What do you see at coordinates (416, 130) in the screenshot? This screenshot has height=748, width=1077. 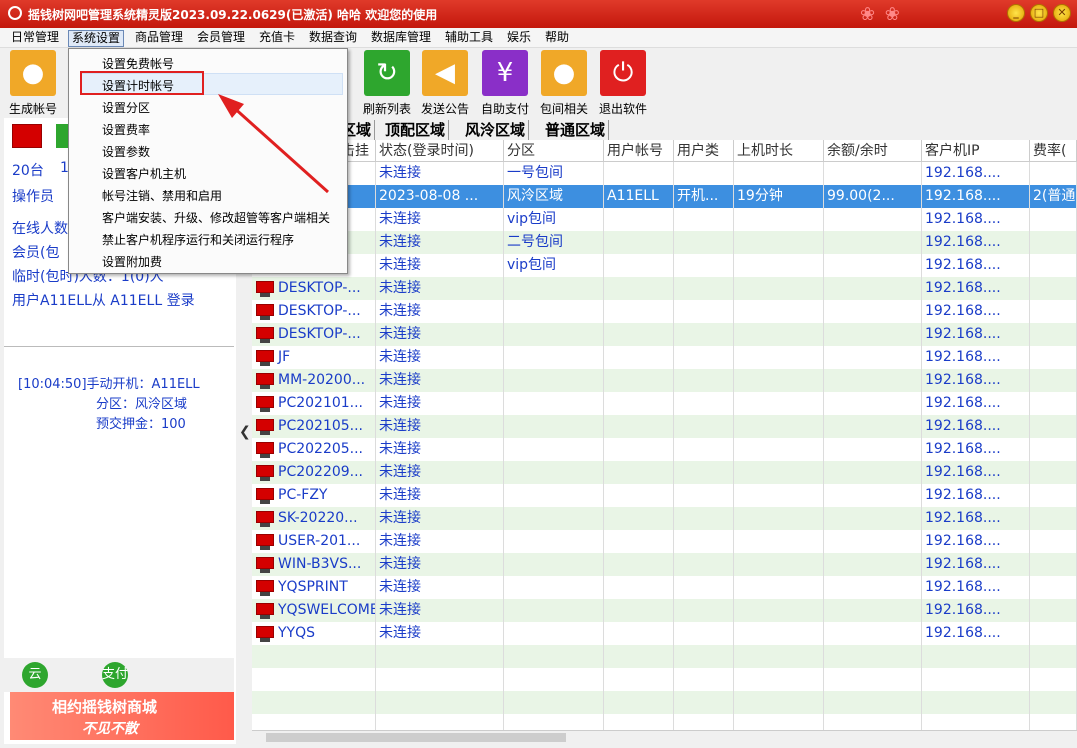 I see `tab-top-zone: 顶配区域` at bounding box center [416, 130].